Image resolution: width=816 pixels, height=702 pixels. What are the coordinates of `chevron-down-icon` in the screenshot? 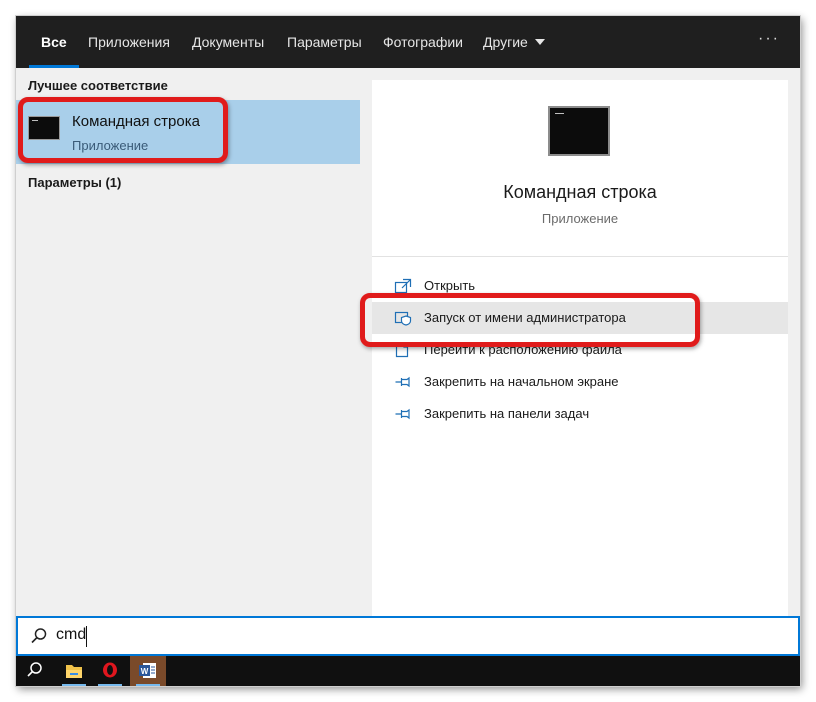 It's located at (539, 42).